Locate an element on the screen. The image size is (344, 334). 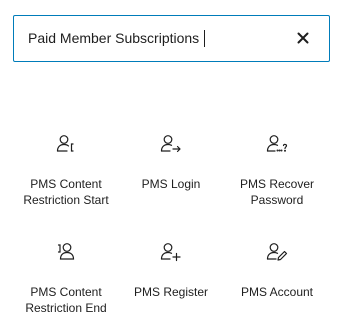
close-icon is located at coordinates (303, 38).